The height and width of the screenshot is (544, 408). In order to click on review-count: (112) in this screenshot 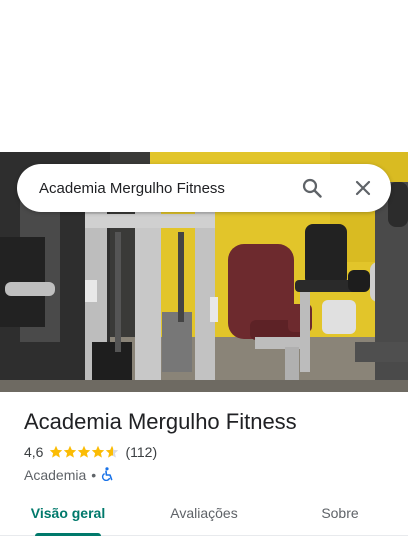, I will do `click(141, 452)`.